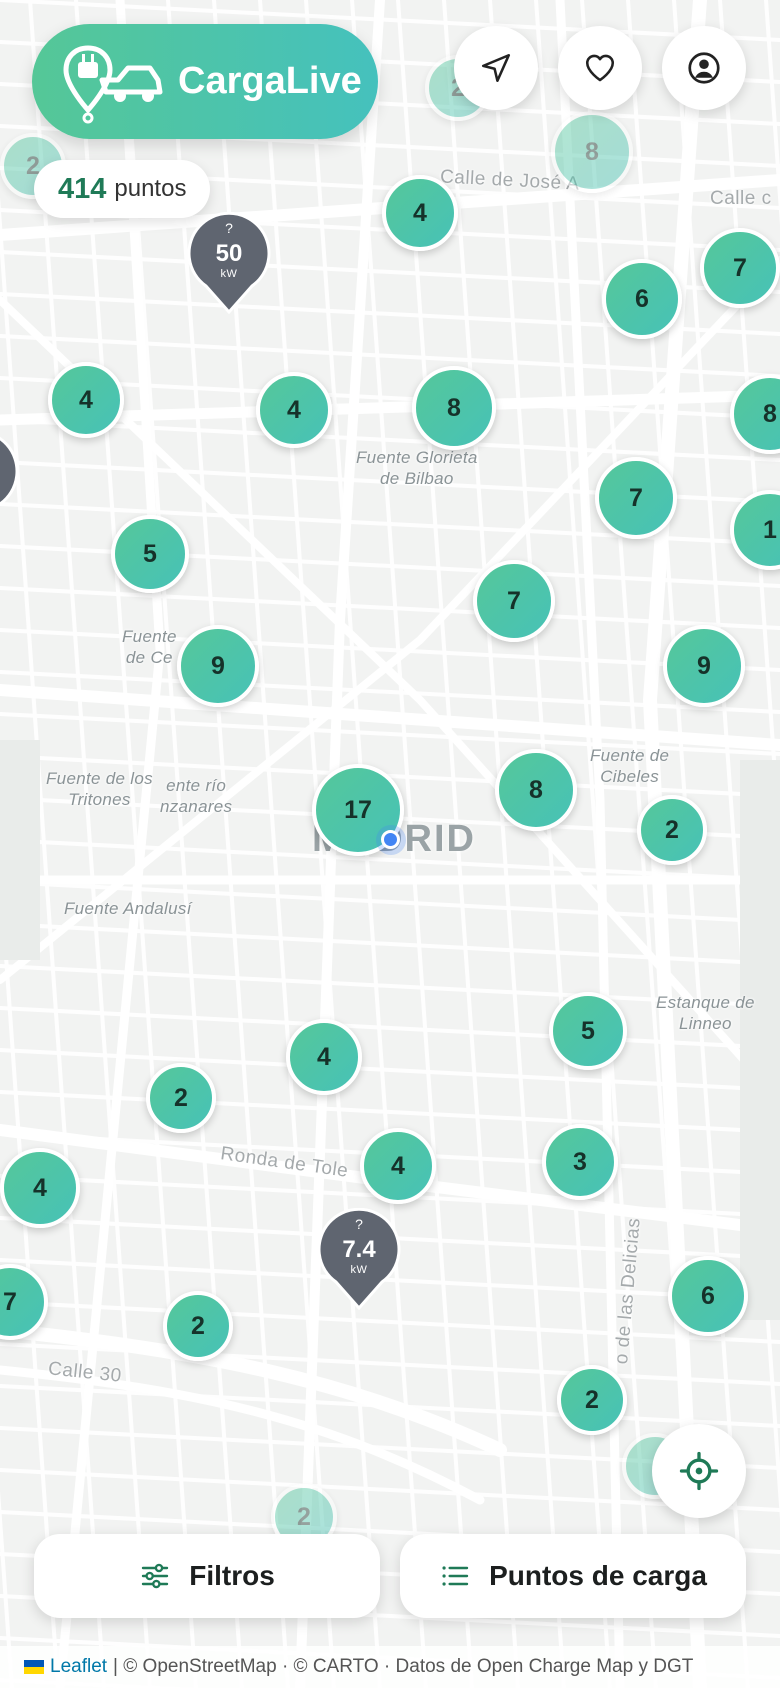  What do you see at coordinates (229, 253) in the screenshot?
I see `pin-power-value: 50` at bounding box center [229, 253].